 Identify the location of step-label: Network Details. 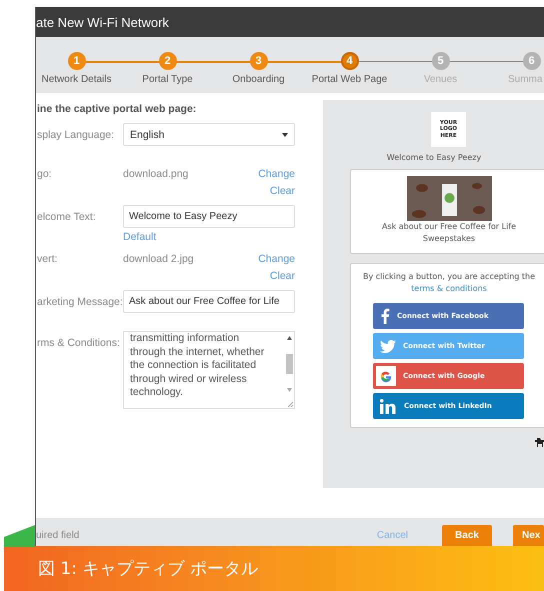
(76, 79).